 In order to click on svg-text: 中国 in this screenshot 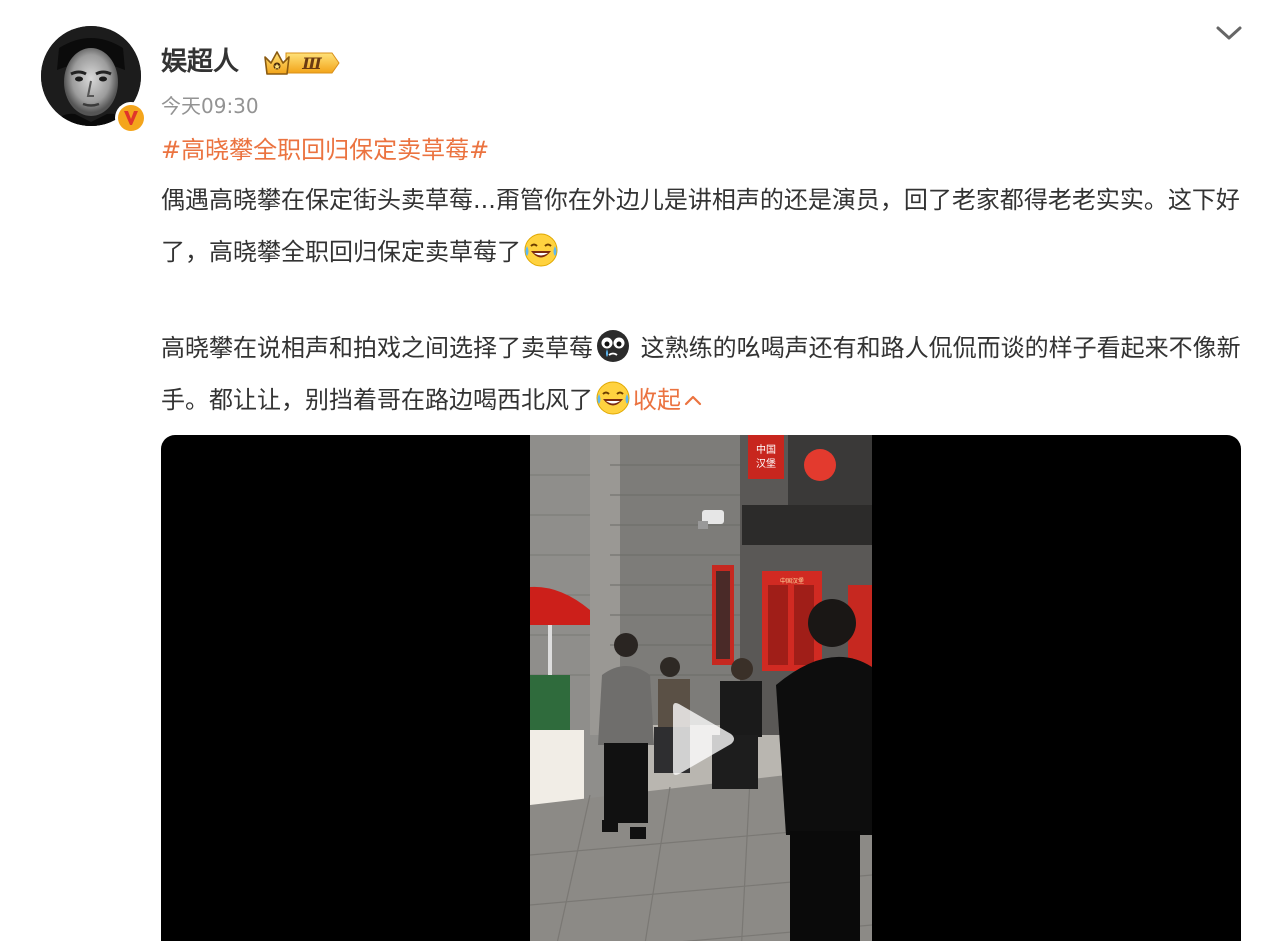, I will do `click(766, 449)`.